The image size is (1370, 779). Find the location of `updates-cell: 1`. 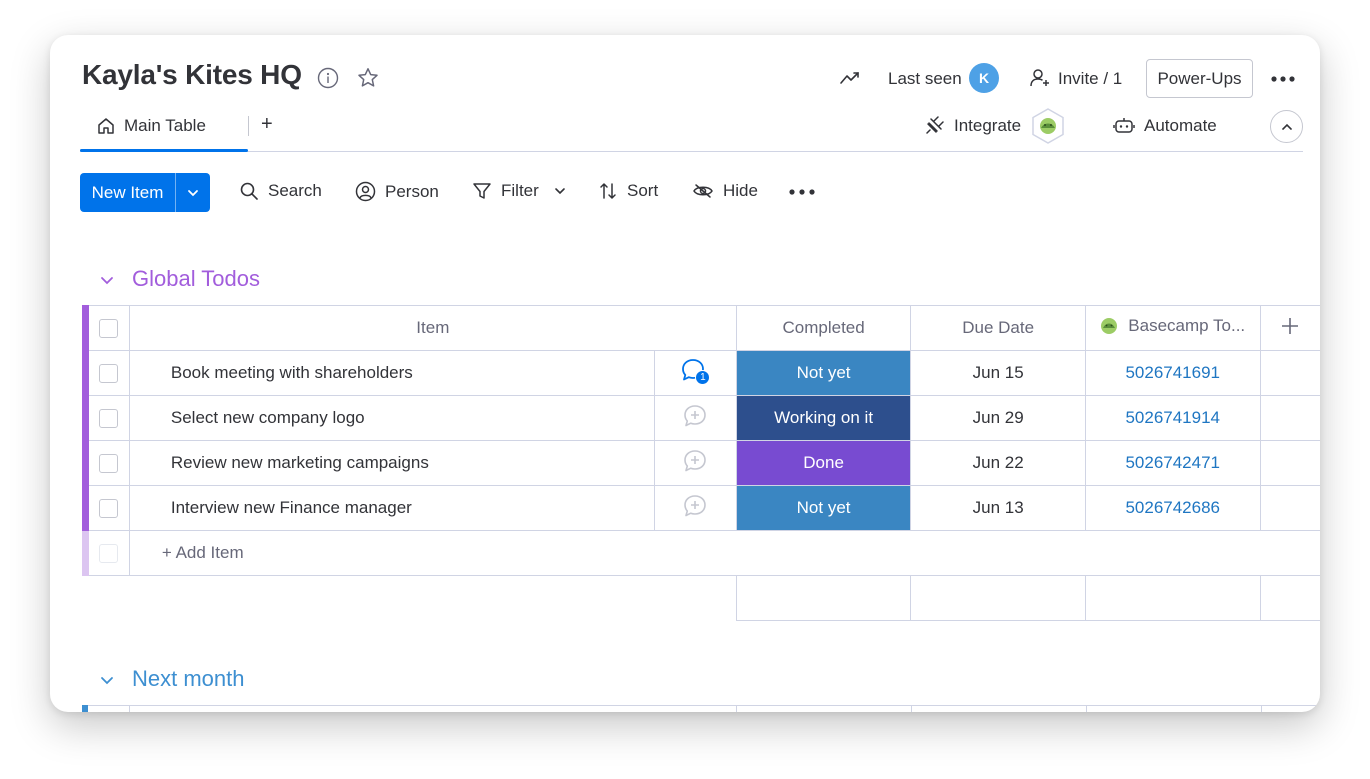

updates-cell: 1 is located at coordinates (695, 373).